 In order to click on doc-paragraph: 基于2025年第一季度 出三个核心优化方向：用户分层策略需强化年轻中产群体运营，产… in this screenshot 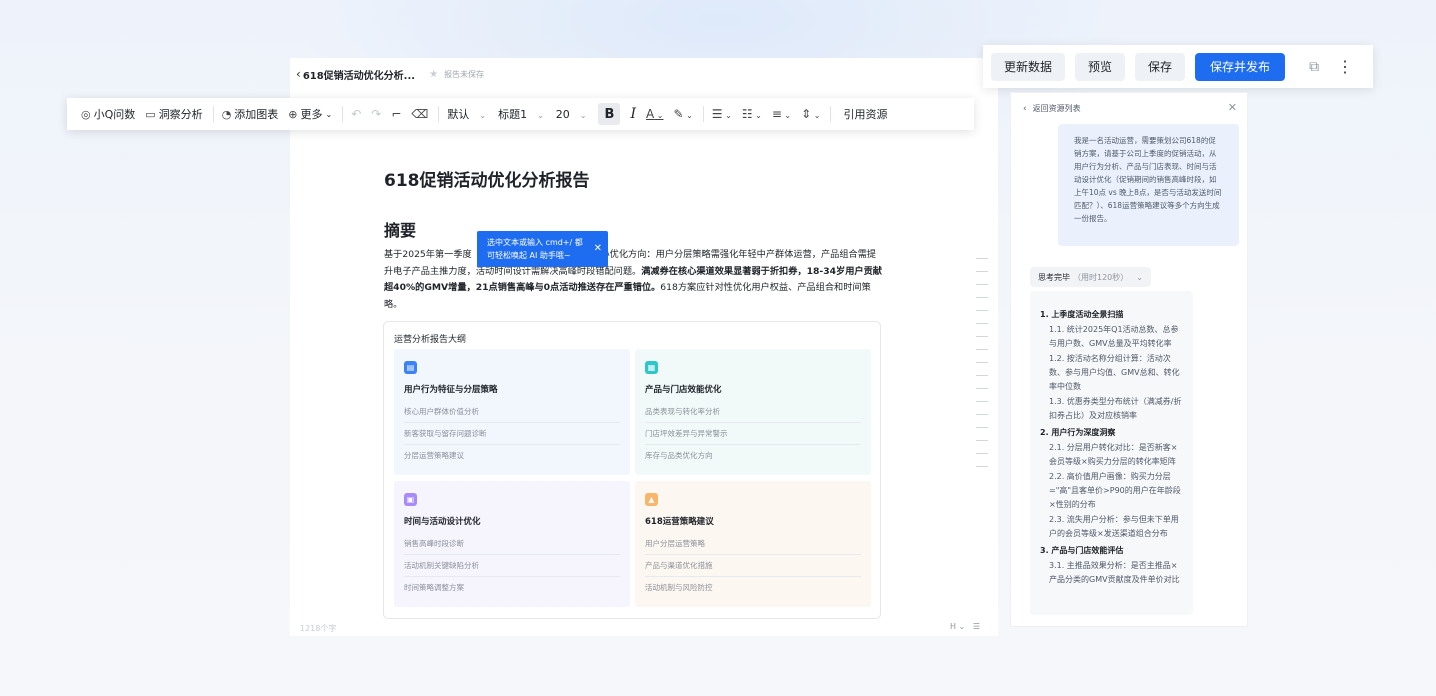, I will do `click(633, 280)`.